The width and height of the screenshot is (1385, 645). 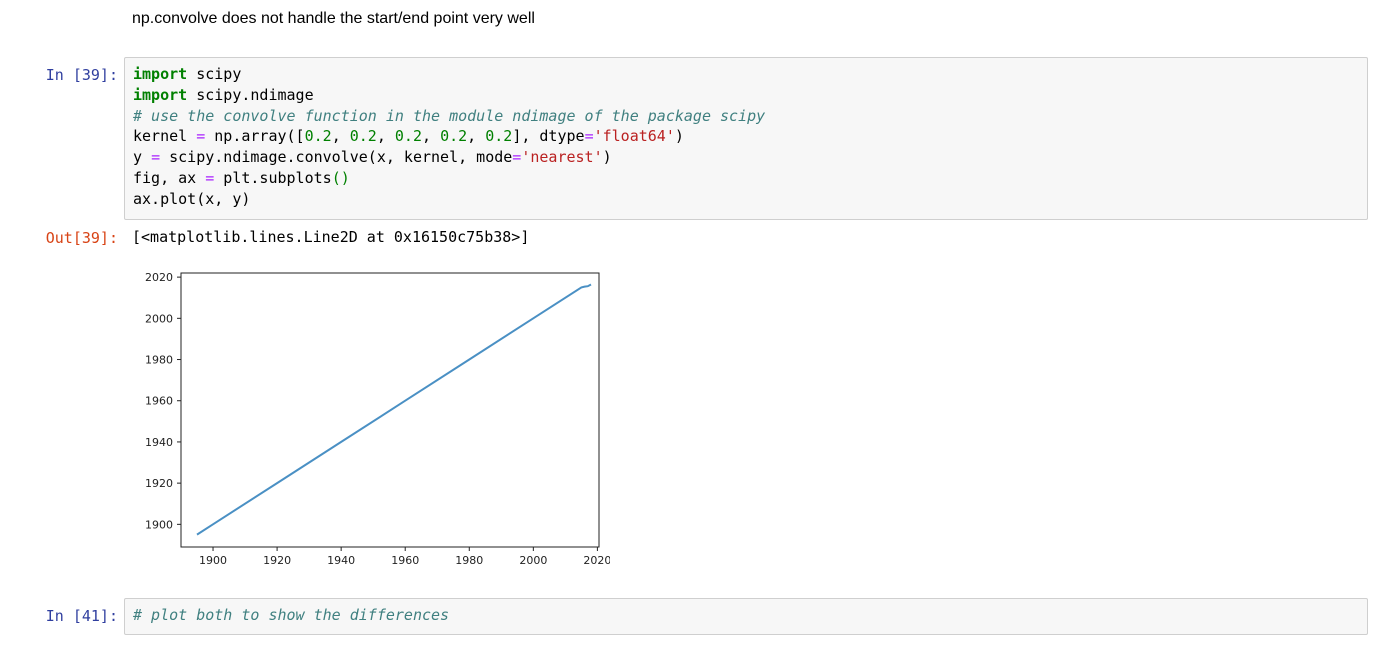 I want to click on code-token: scipy, so click(x=214, y=74).